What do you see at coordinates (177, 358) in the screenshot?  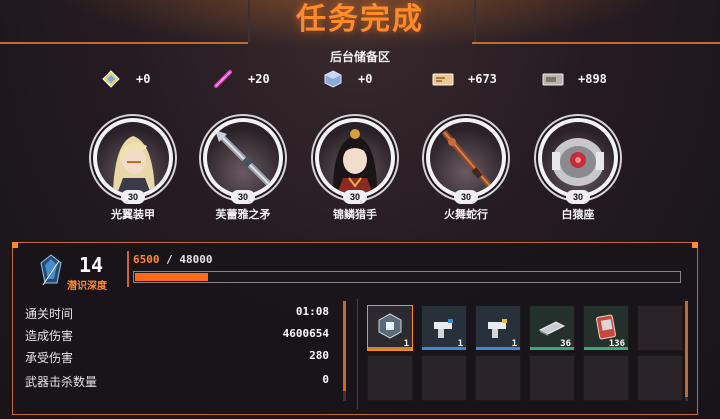 I see `stat-row: 承受伤害 280` at bounding box center [177, 358].